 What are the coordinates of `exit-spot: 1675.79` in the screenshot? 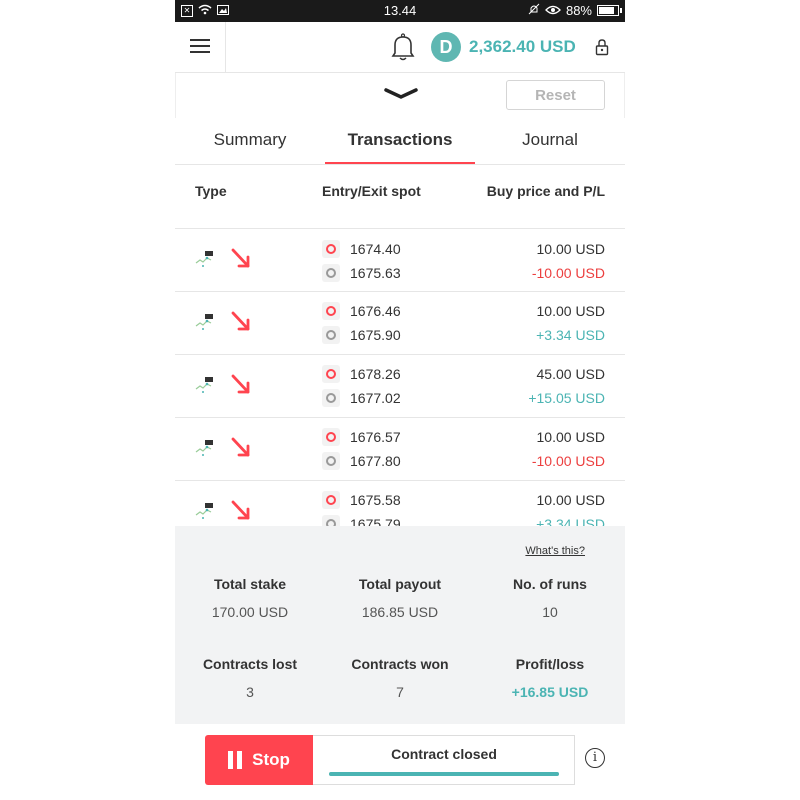 It's located at (361, 520).